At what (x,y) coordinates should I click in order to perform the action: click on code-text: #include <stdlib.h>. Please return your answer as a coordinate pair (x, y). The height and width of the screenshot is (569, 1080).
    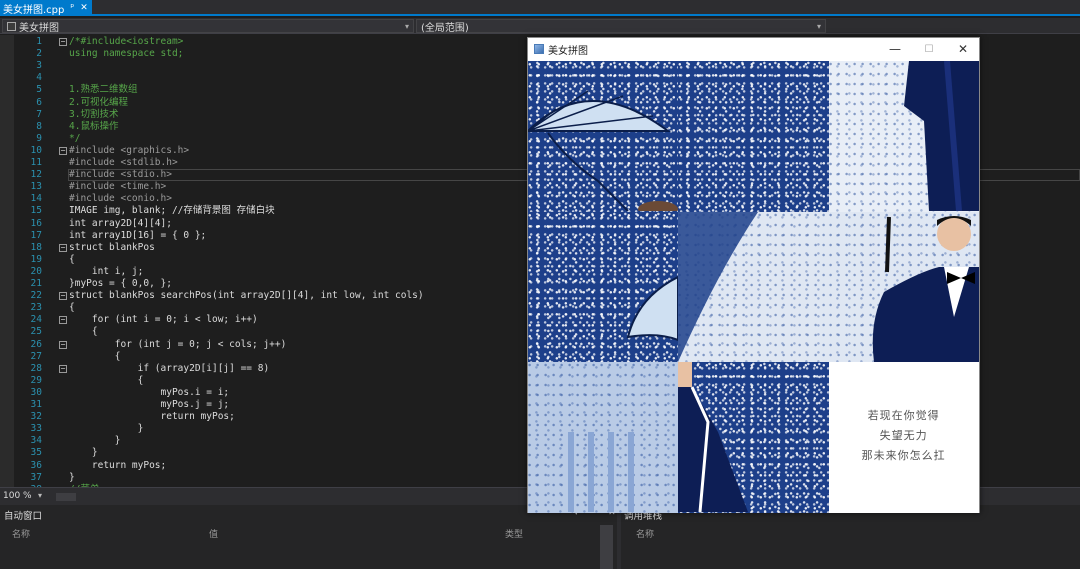
    Looking at the image, I should click on (123, 162).